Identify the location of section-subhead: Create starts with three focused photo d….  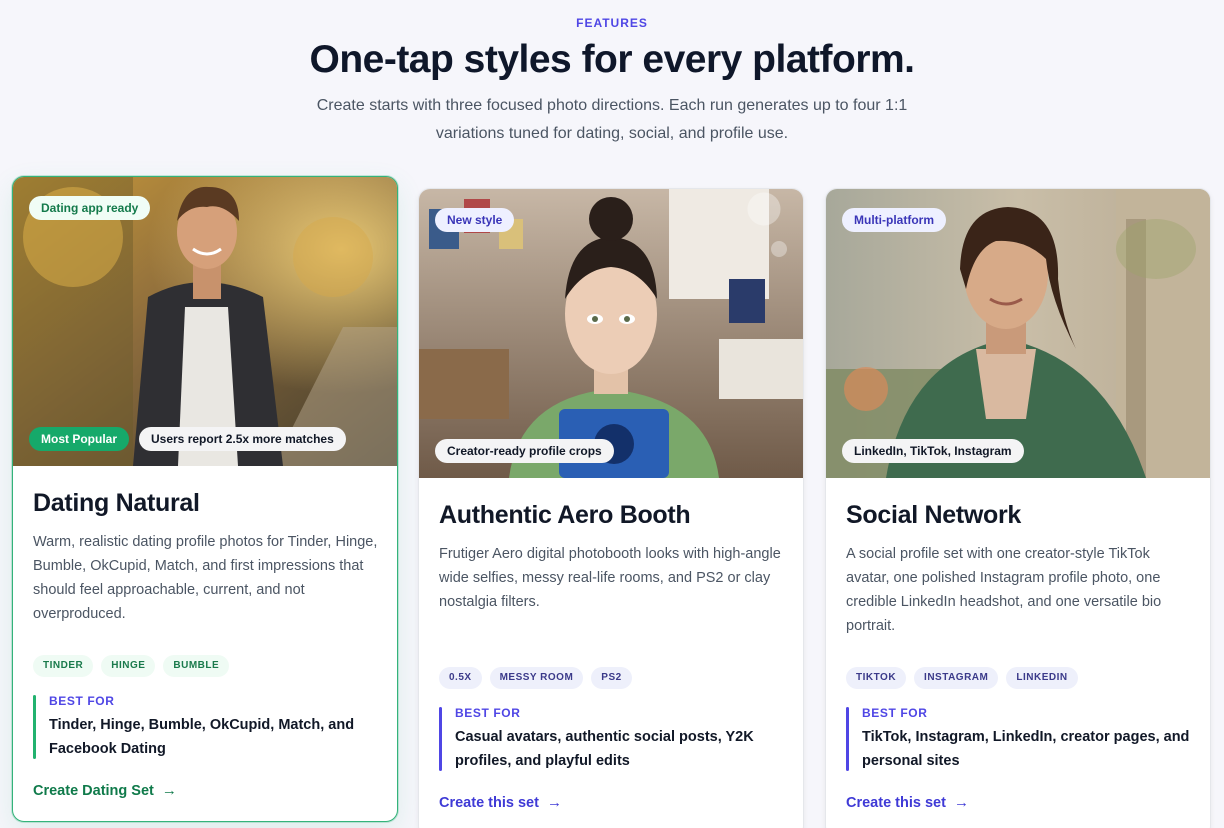
(612, 119).